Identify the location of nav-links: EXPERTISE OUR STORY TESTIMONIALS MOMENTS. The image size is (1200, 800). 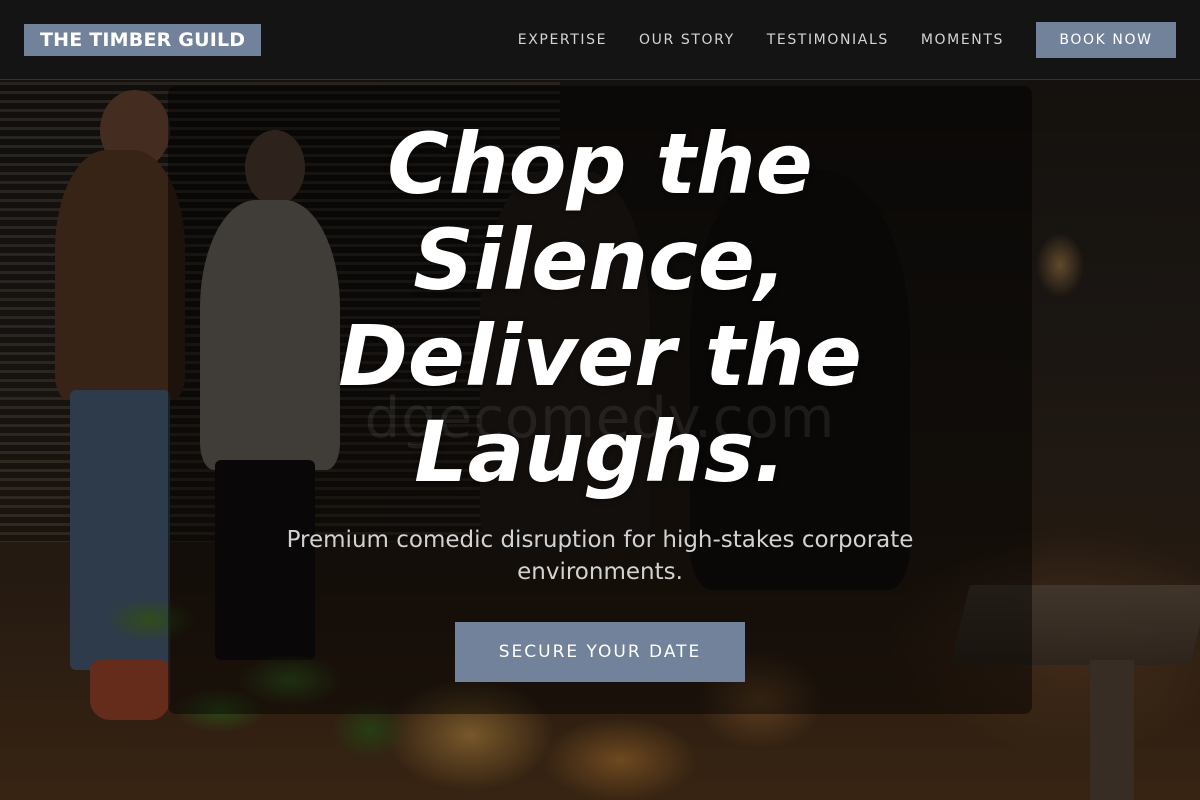
(761, 40).